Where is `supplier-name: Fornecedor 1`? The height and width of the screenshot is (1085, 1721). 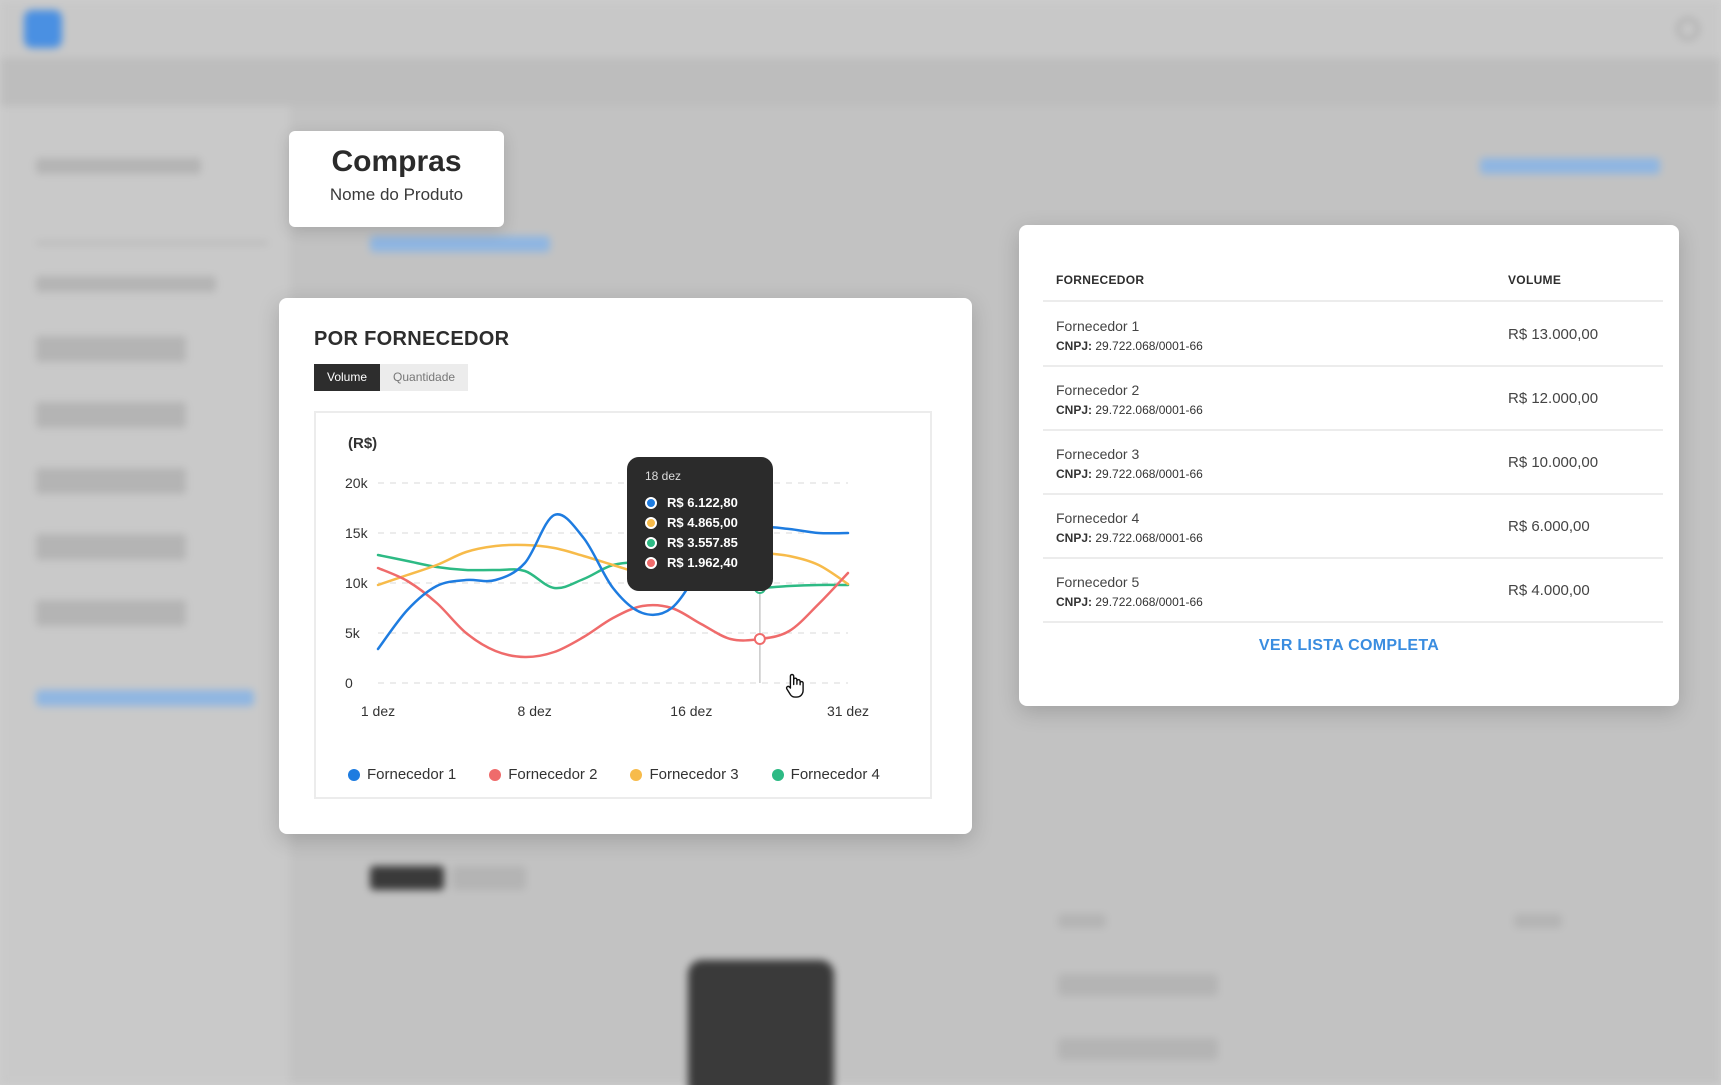 supplier-name: Fornecedor 1 is located at coordinates (1098, 326).